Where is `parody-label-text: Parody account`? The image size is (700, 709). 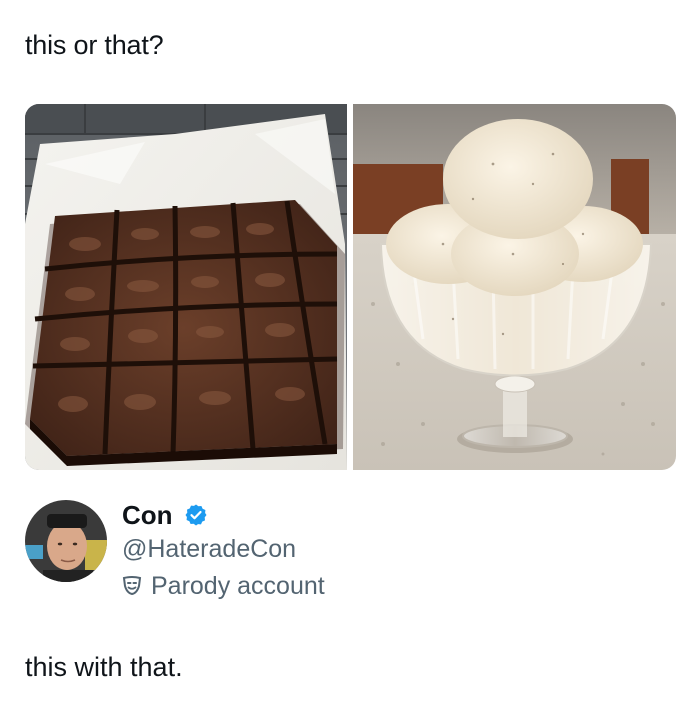
parody-label-text: Parody account is located at coordinates (238, 586).